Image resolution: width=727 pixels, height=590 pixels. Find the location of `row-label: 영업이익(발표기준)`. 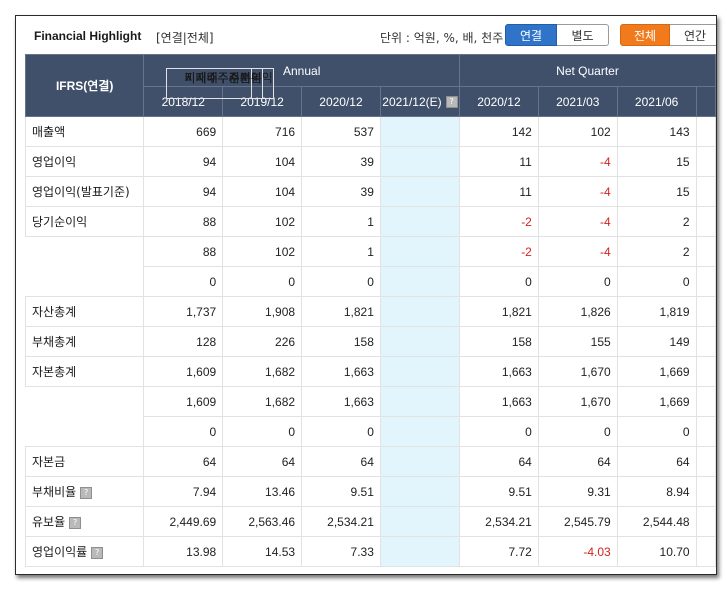

row-label: 영업이익(발표기준) is located at coordinates (84, 191).